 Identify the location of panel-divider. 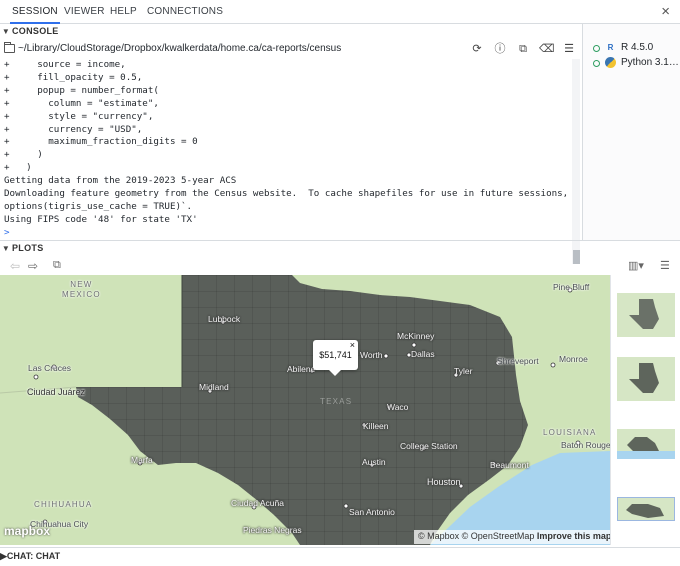
(340, 240).